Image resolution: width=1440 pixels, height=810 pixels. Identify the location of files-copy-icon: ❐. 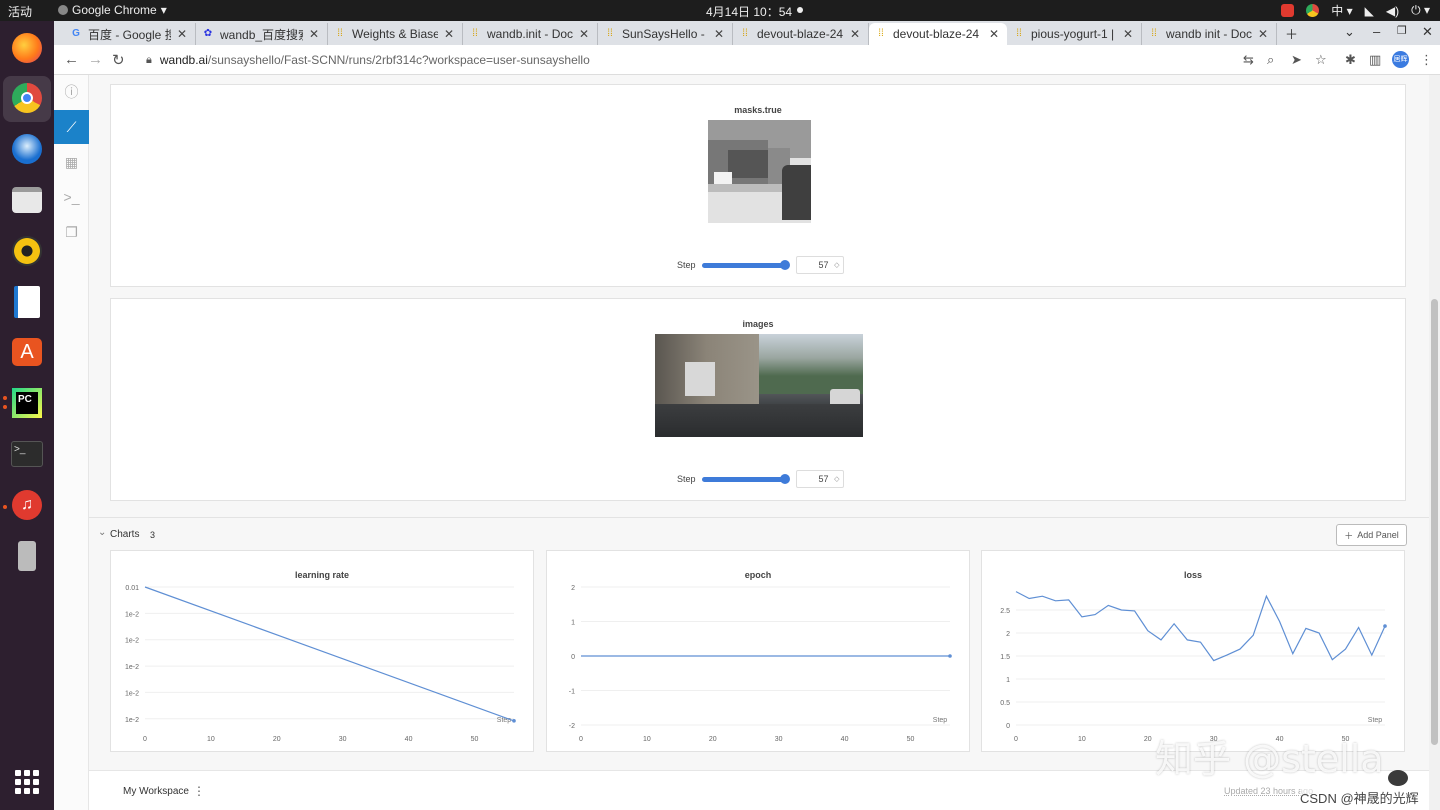
(71, 232).